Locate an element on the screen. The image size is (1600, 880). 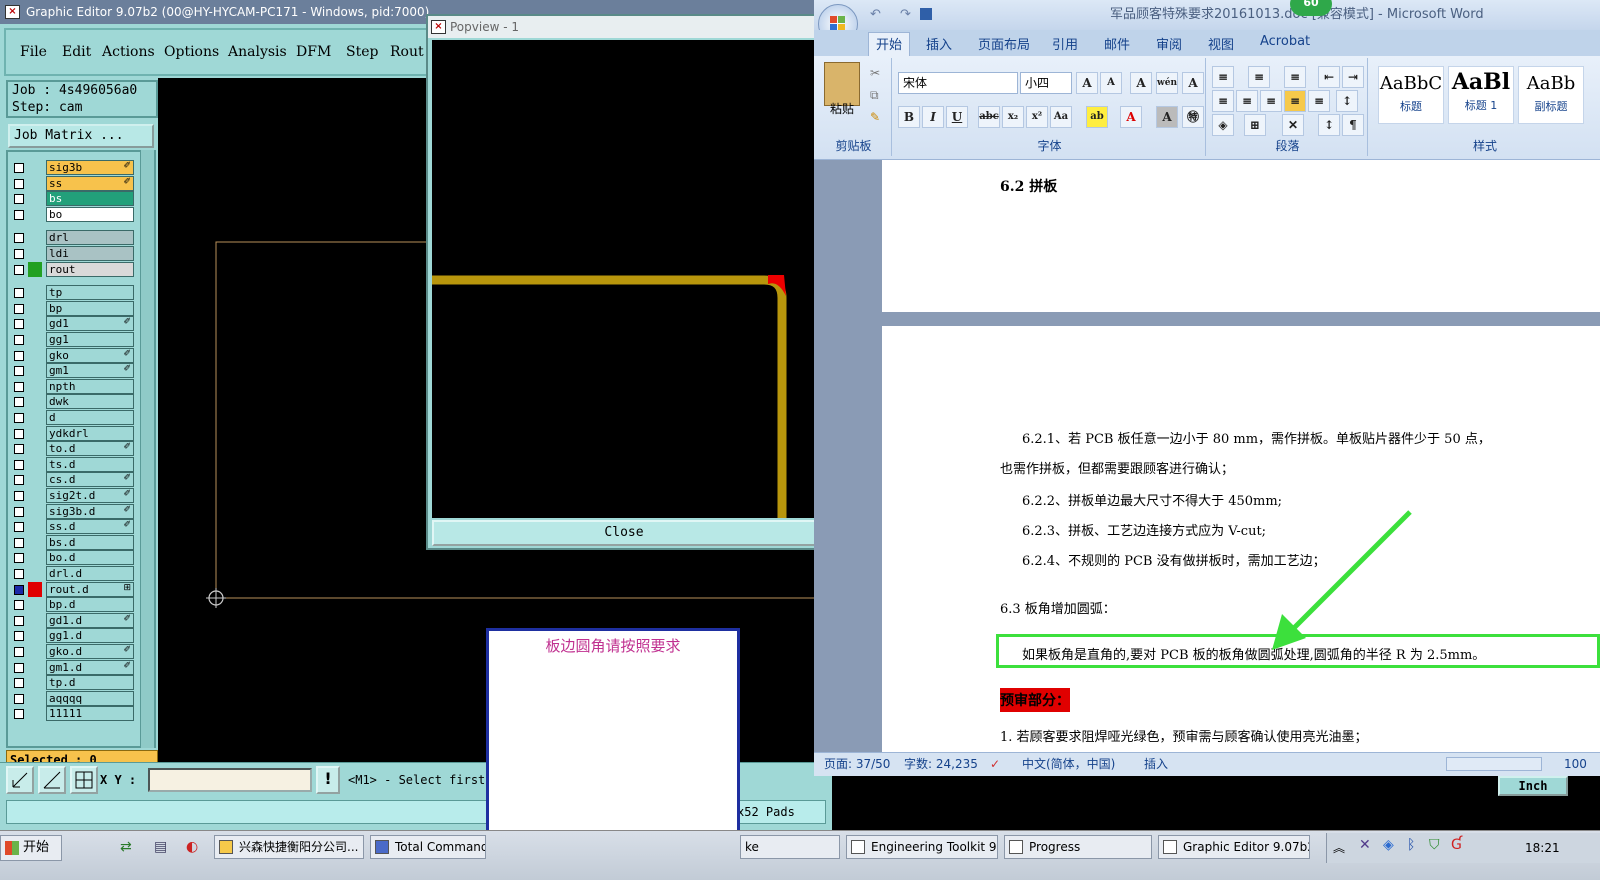
arrow-overlay is located at coordinates (1342, 580).